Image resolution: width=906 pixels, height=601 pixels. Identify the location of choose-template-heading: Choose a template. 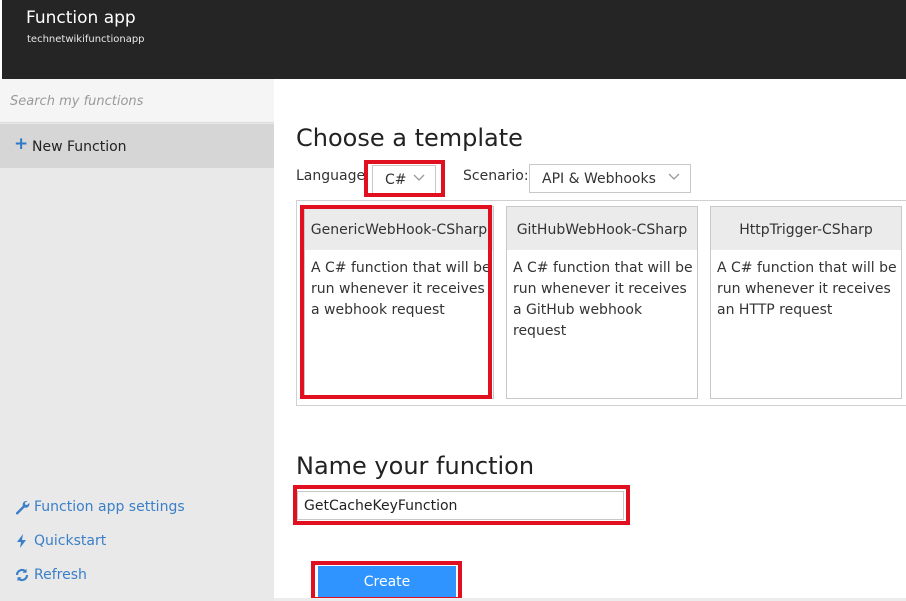
(409, 138).